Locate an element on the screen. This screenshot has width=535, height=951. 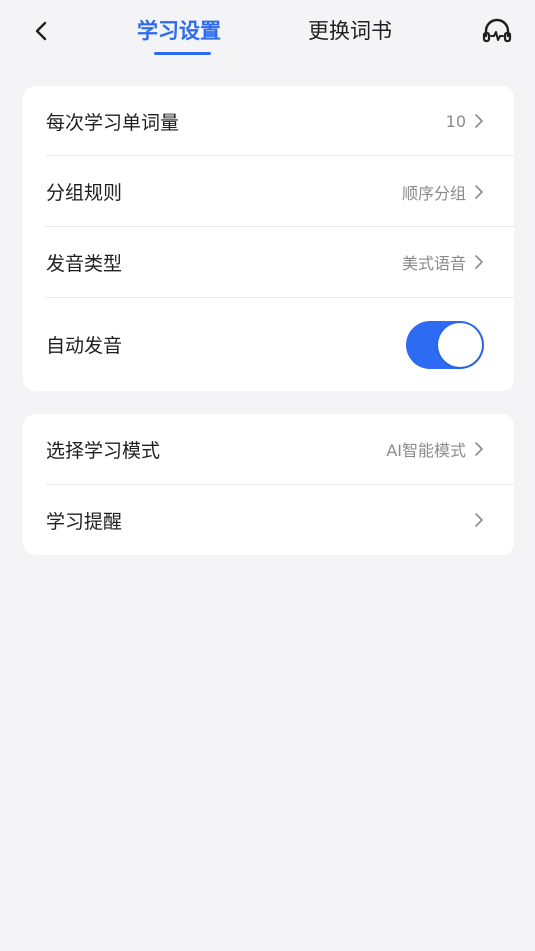
chevron-left-icon is located at coordinates (41, 31).